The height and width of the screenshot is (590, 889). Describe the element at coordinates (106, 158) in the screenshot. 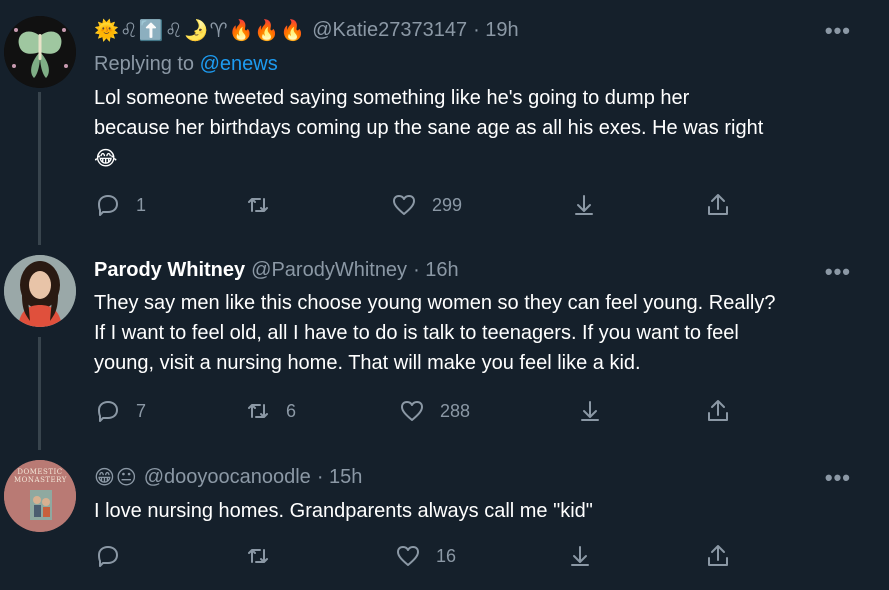

I see `tweet-text-emoji: 😂` at that location.